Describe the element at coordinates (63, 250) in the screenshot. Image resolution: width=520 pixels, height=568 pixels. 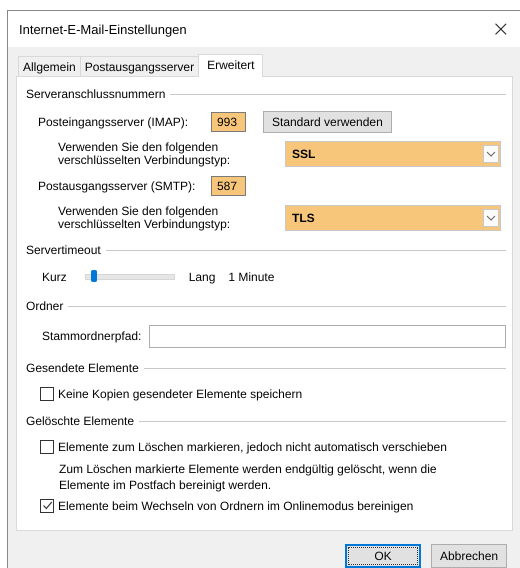
I see `section-title: Servertimeout` at that location.